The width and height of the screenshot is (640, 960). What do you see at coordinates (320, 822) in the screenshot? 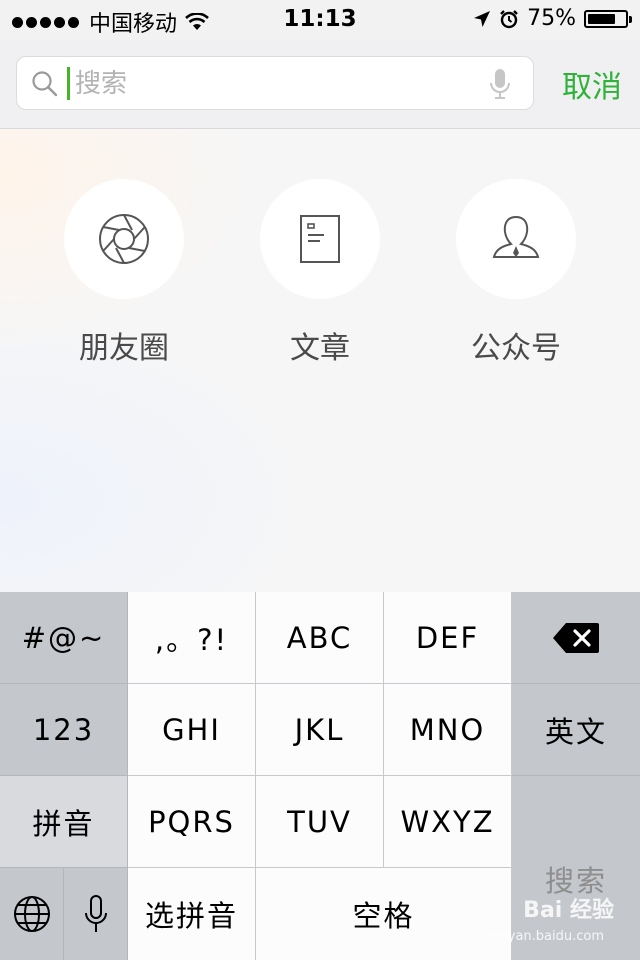
I see `key-tuv: TUV` at bounding box center [320, 822].